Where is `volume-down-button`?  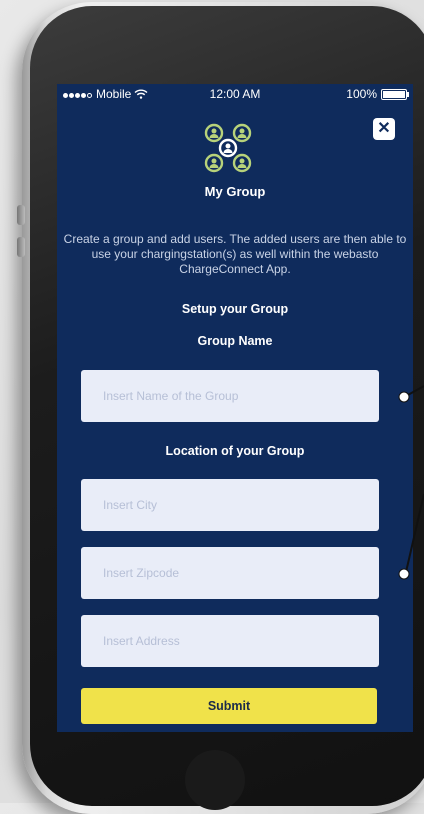 volume-down-button is located at coordinates (21, 247).